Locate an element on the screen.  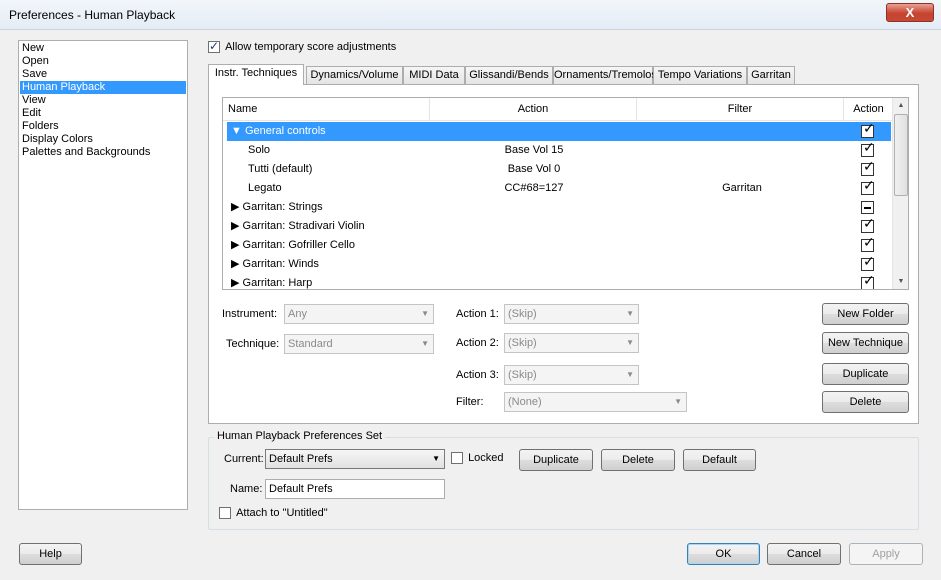
action2-select: (Skip) ▼ is located at coordinates (571, 343).